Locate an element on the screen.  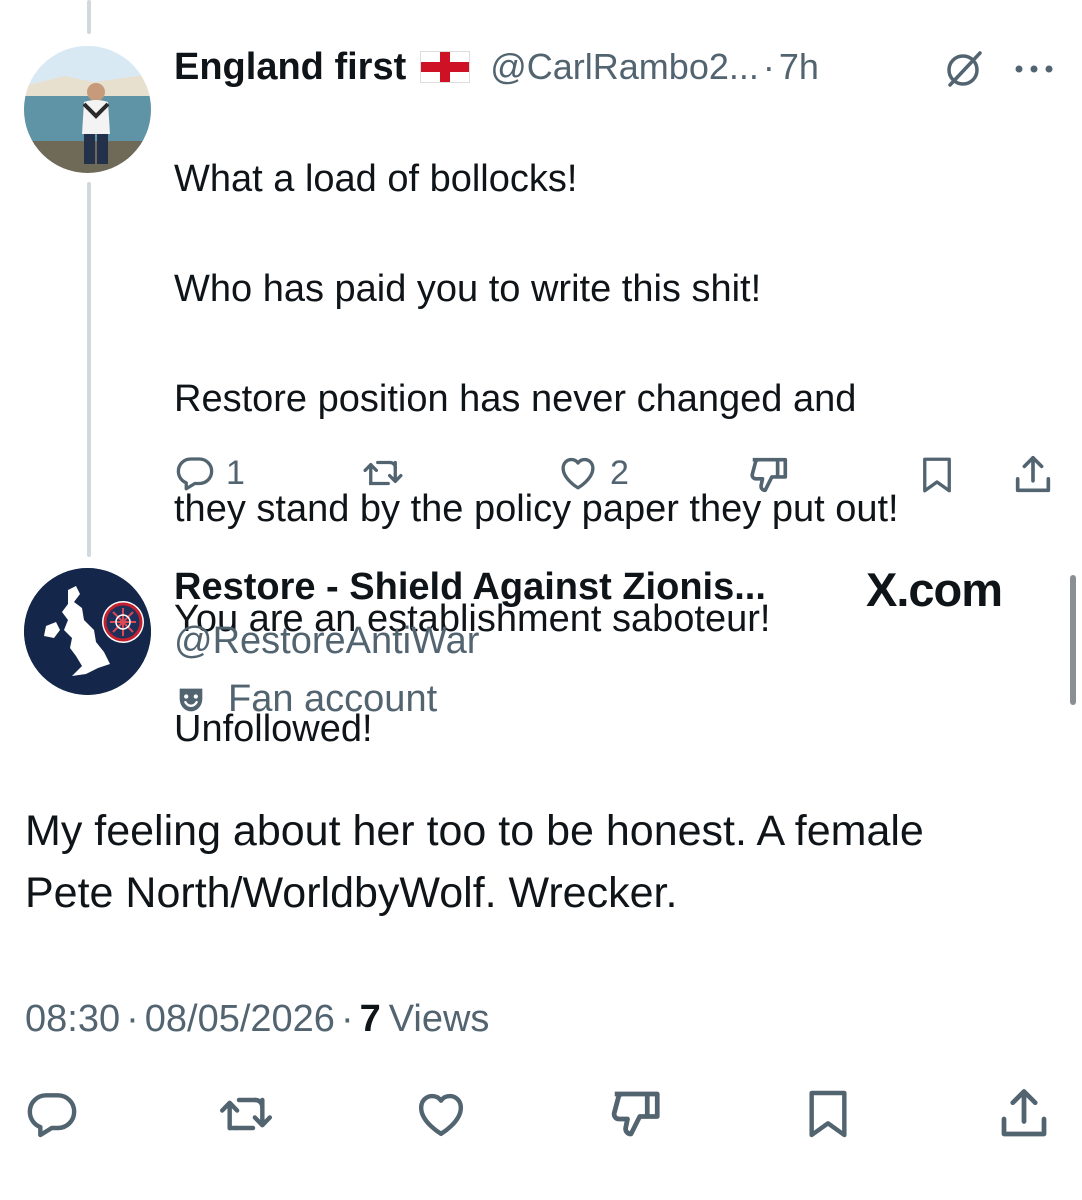
england-flag-icon is located at coordinates (445, 67).